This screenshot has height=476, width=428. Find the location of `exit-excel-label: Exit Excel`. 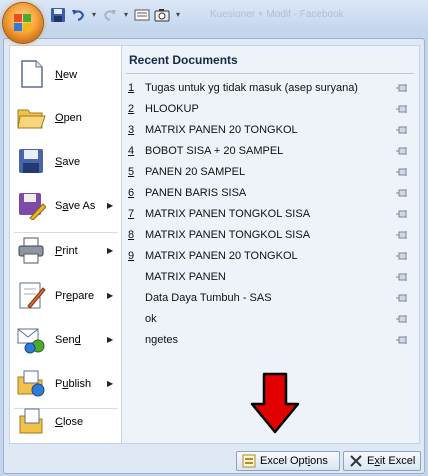

exit-excel-label: Exit Excel is located at coordinates (391, 461).